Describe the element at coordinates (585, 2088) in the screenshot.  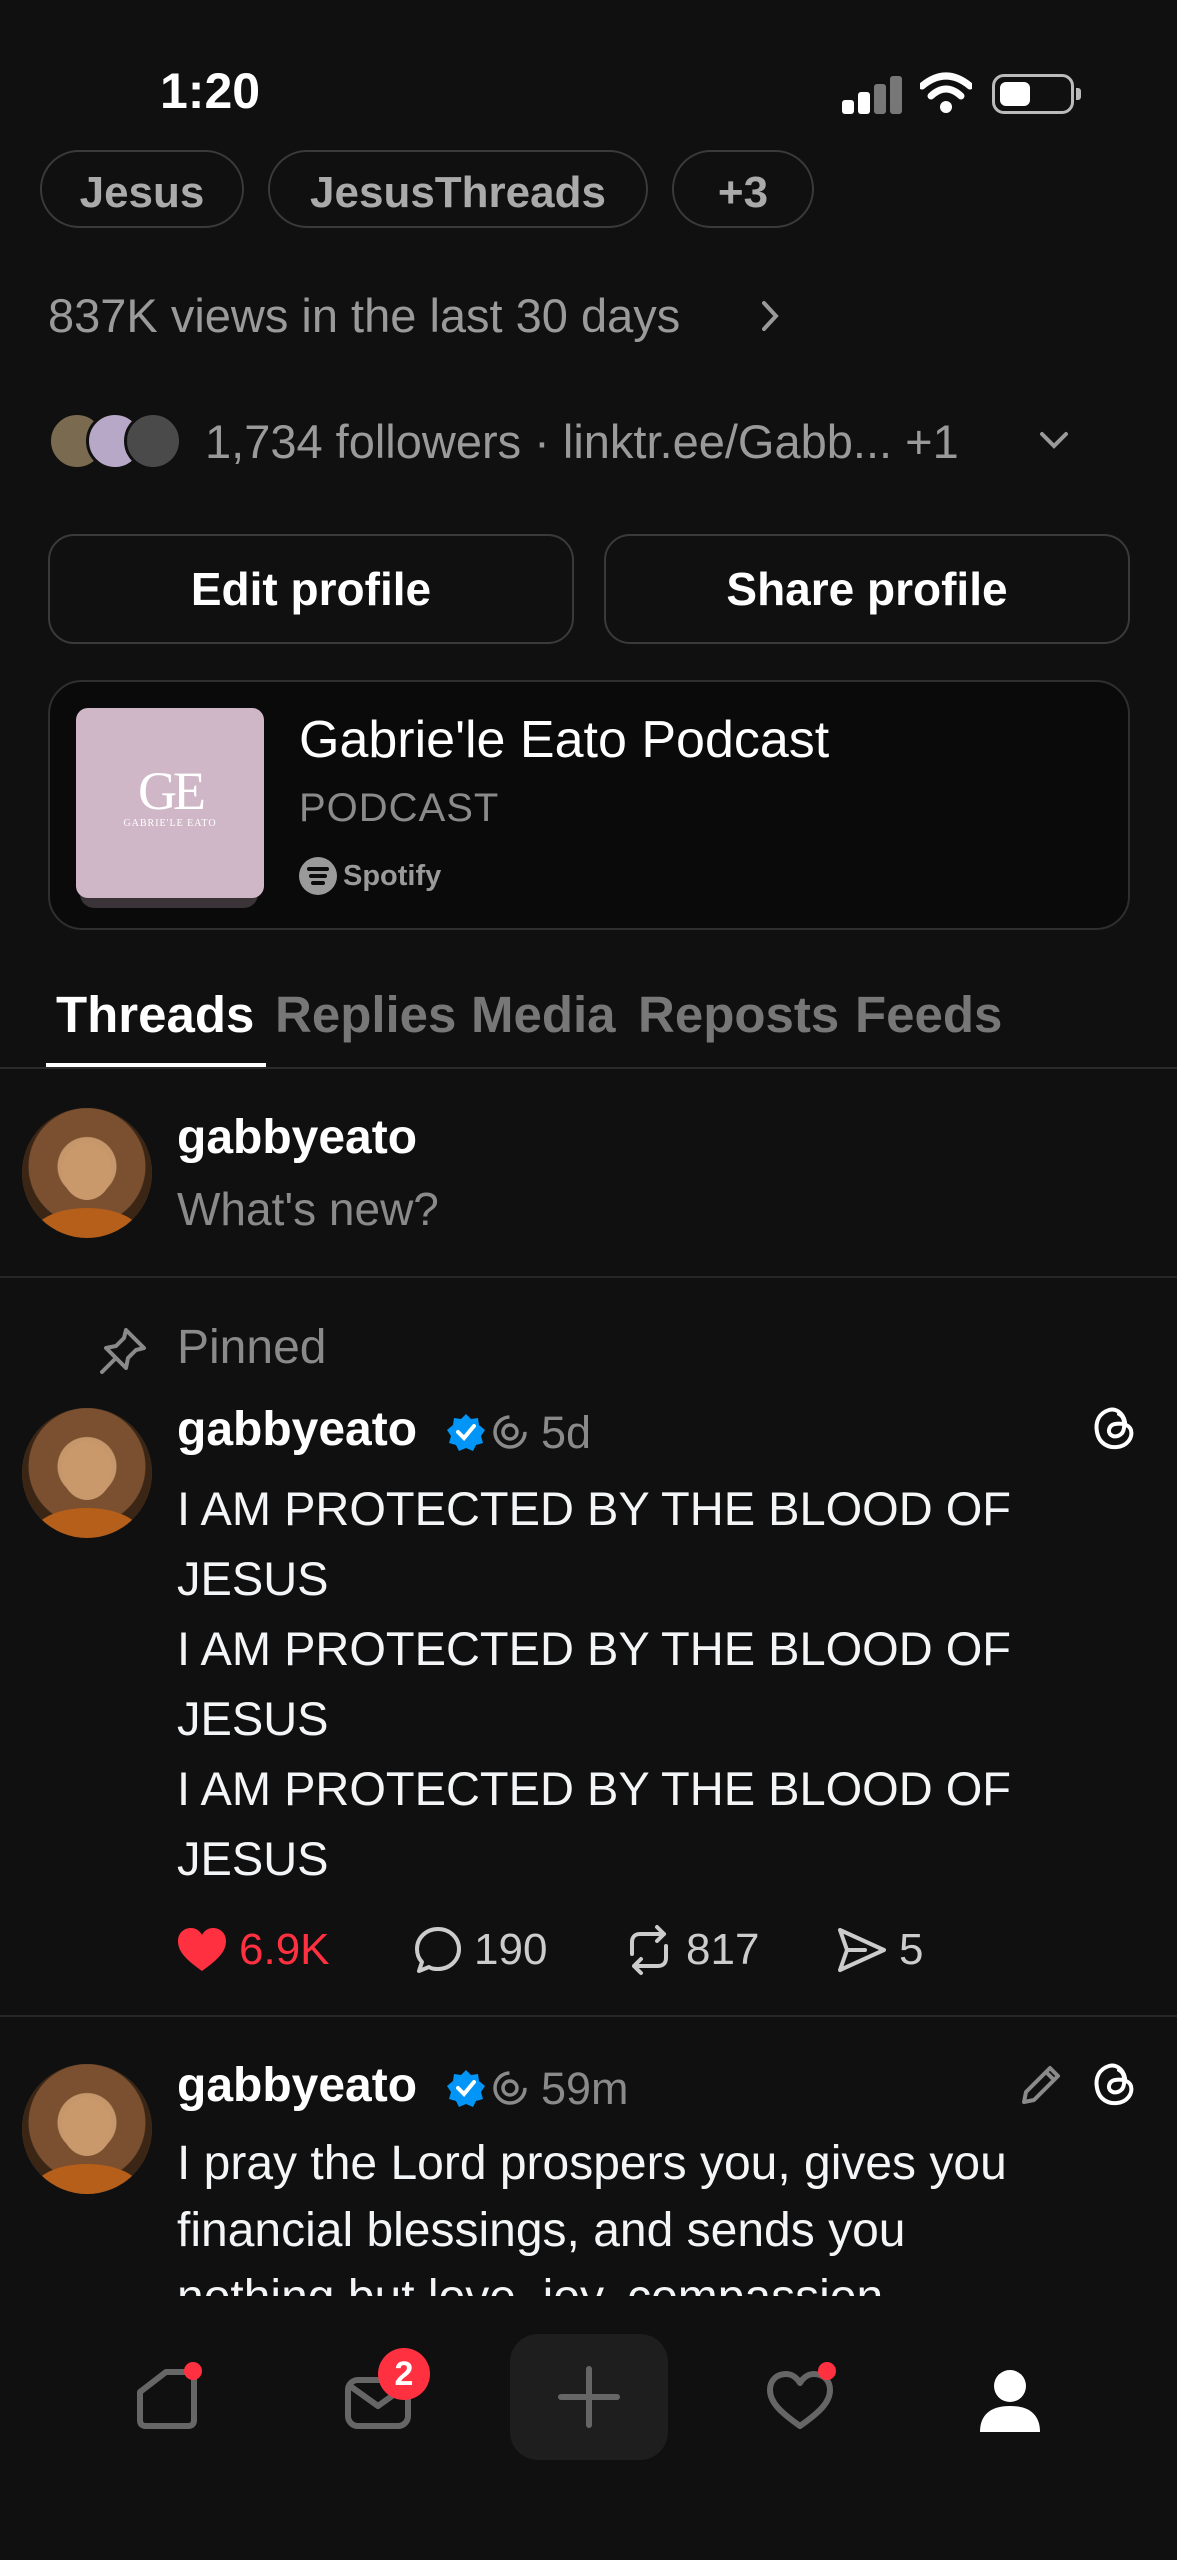
I see `post-time: 59m` at that location.